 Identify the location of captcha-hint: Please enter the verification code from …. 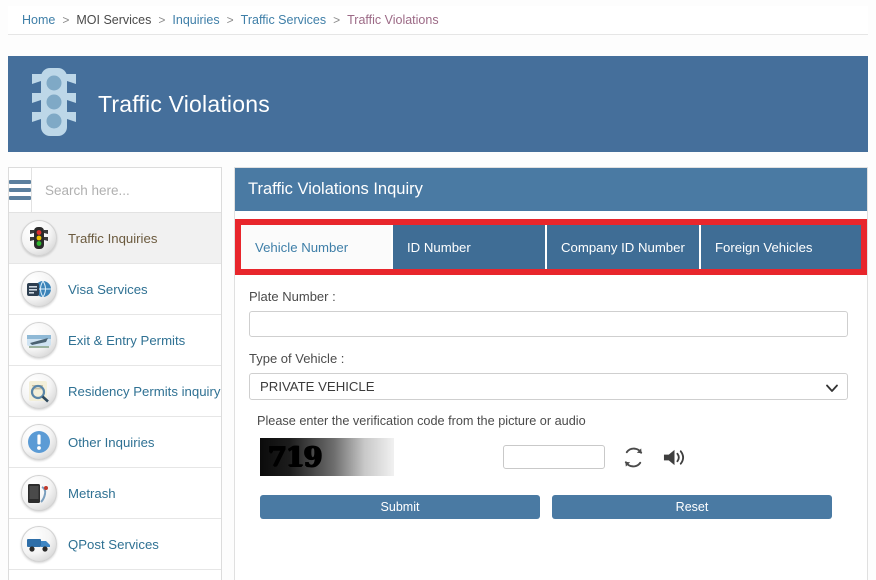
(421, 421).